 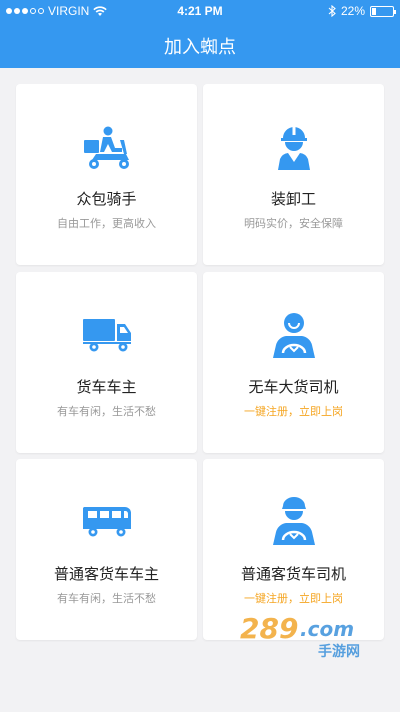 I want to click on svg-text: 手游网, so click(x=339, y=650).